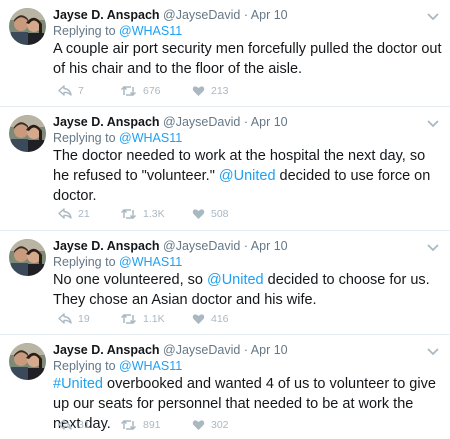 Image resolution: width=450 pixels, height=439 pixels. Describe the element at coordinates (220, 214) in the screenshot. I see `like-count: 508` at that location.